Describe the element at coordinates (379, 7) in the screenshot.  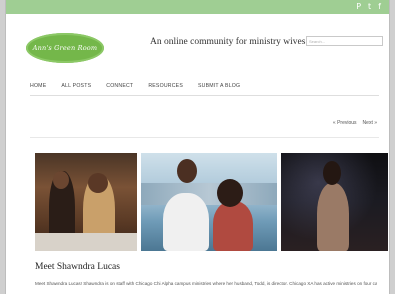
I see `facebook-icon: f` at that location.